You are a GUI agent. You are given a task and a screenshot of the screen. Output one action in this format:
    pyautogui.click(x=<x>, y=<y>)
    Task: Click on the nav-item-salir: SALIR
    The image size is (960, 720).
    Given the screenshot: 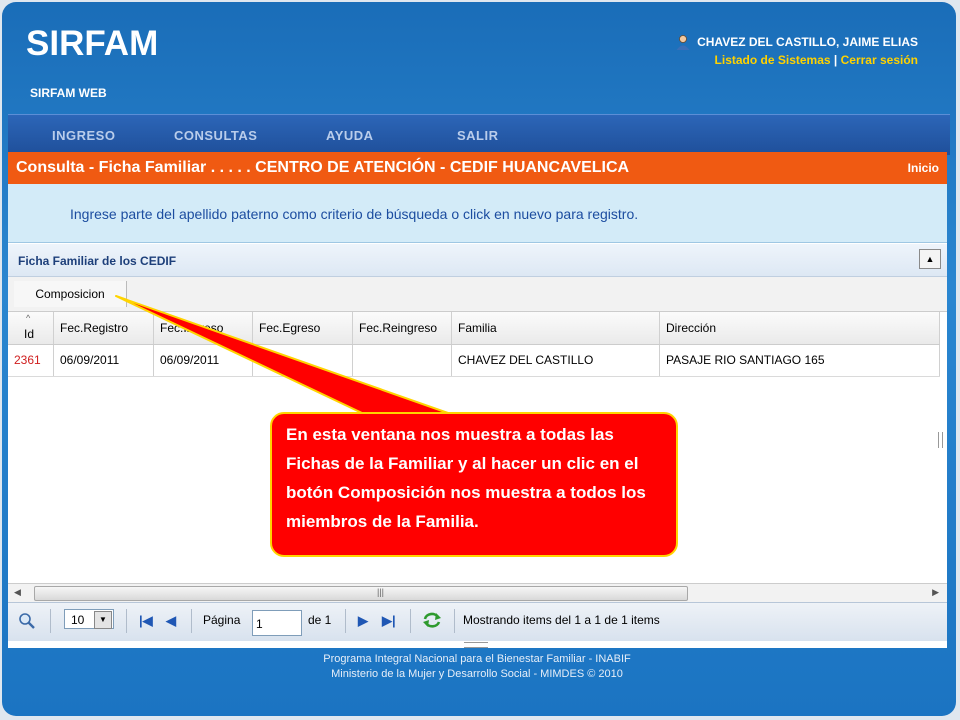 What is the action you would take?
    pyautogui.click(x=478, y=135)
    